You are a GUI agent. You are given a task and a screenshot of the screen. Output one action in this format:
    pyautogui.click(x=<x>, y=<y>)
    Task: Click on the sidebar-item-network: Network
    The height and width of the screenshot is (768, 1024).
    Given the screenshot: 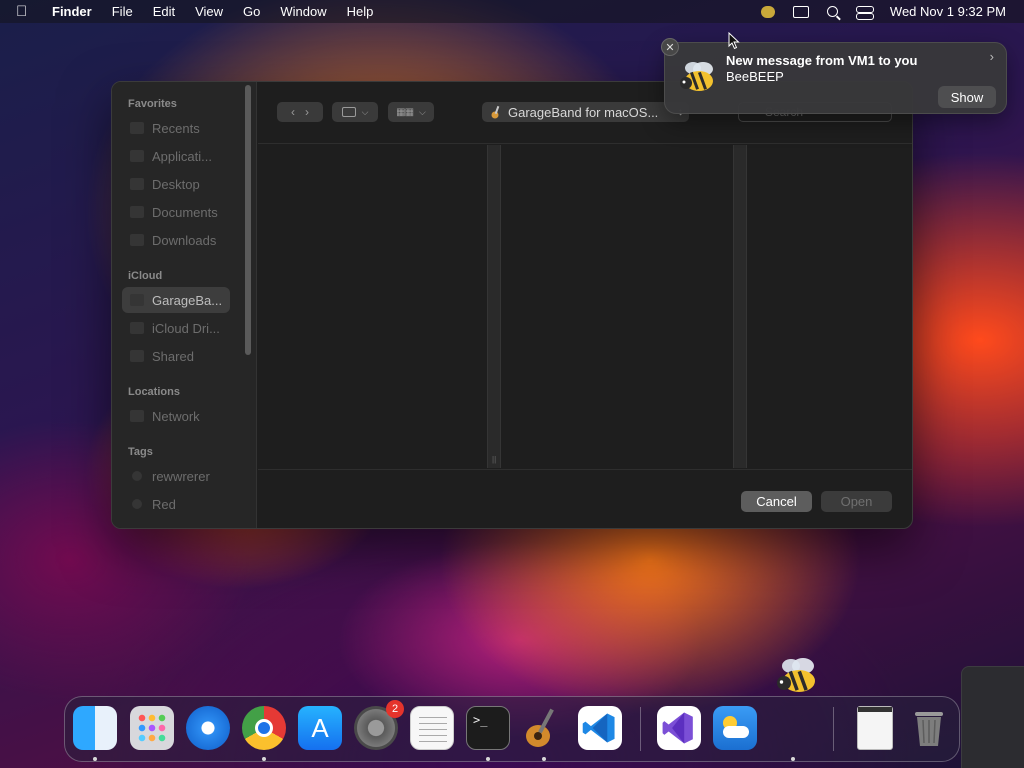 What is the action you would take?
    pyautogui.click(x=176, y=416)
    